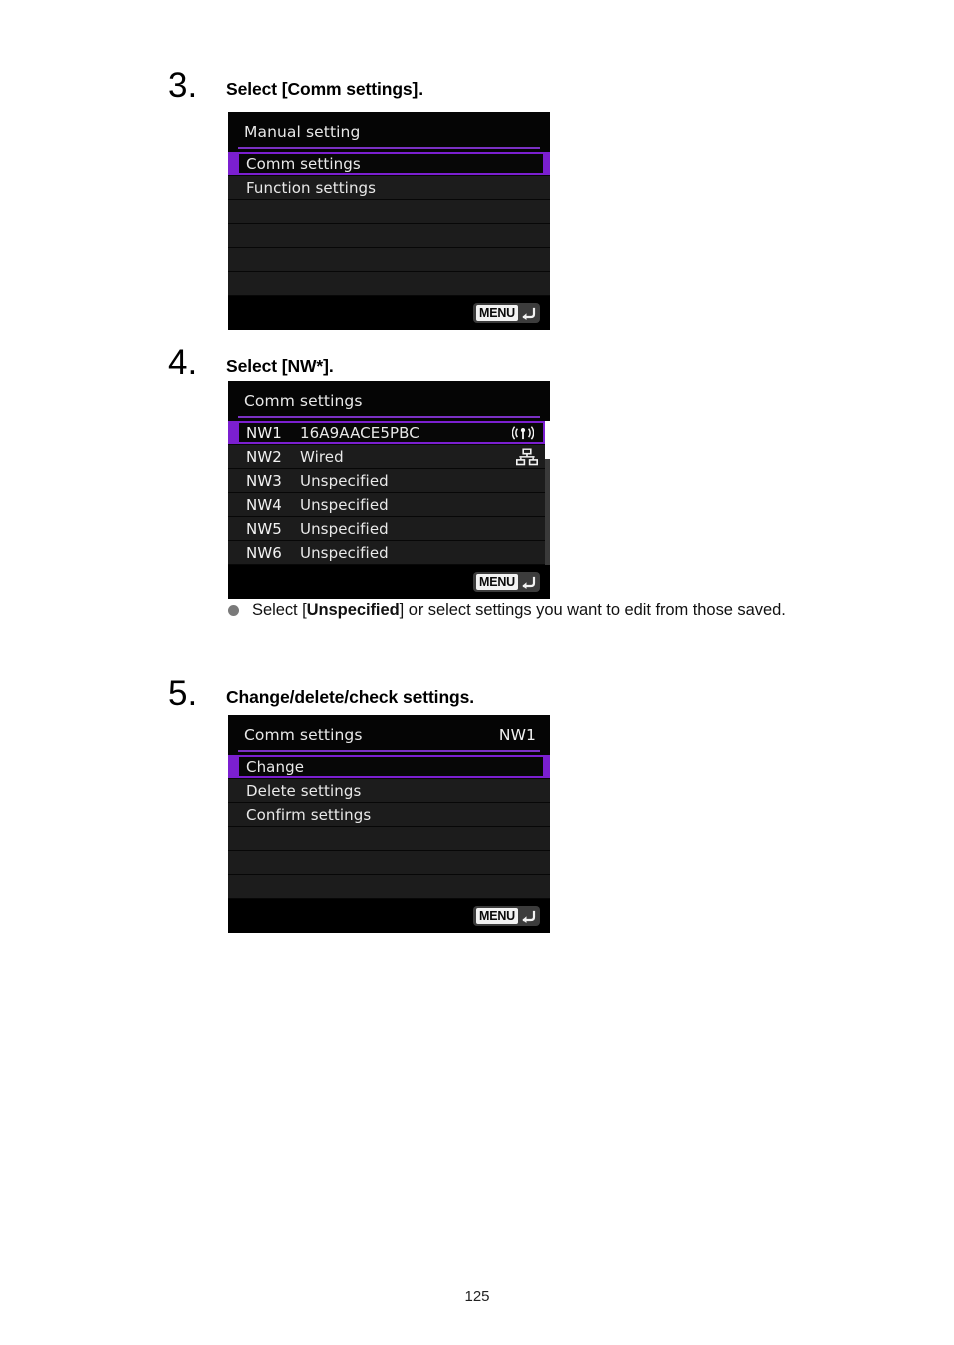  I want to click on step-3-number: 3., so click(183, 85).